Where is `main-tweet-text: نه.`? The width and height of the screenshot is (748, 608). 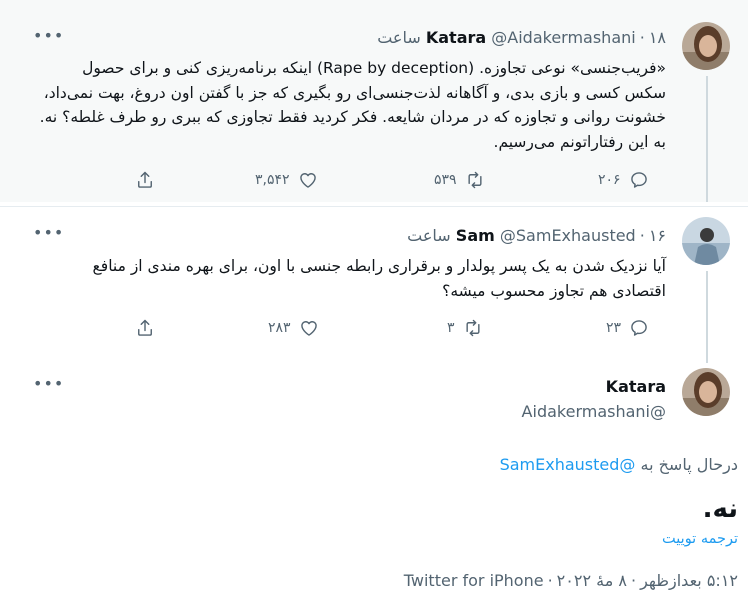 main-tweet-text: نه. is located at coordinates (720, 509).